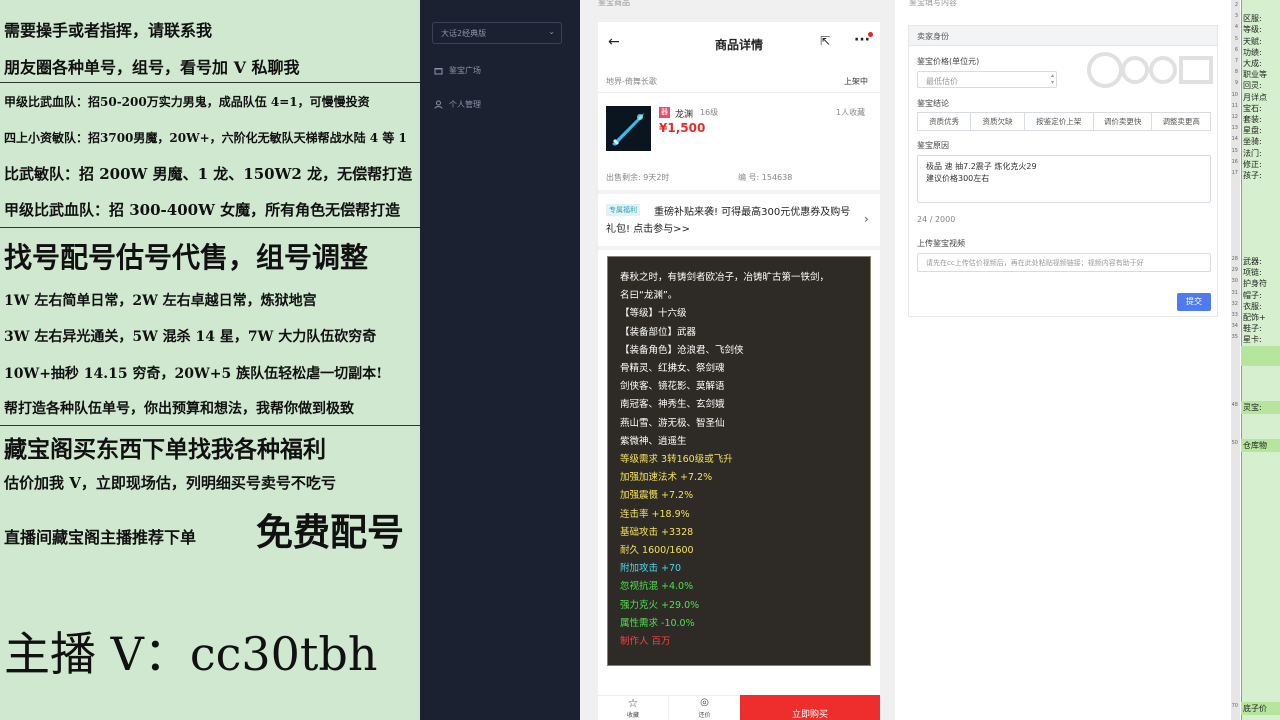 This screenshot has height=720, width=1280. Describe the element at coordinates (1252, 261) in the screenshot. I see `spreadsheet-cell: 武器:` at that location.